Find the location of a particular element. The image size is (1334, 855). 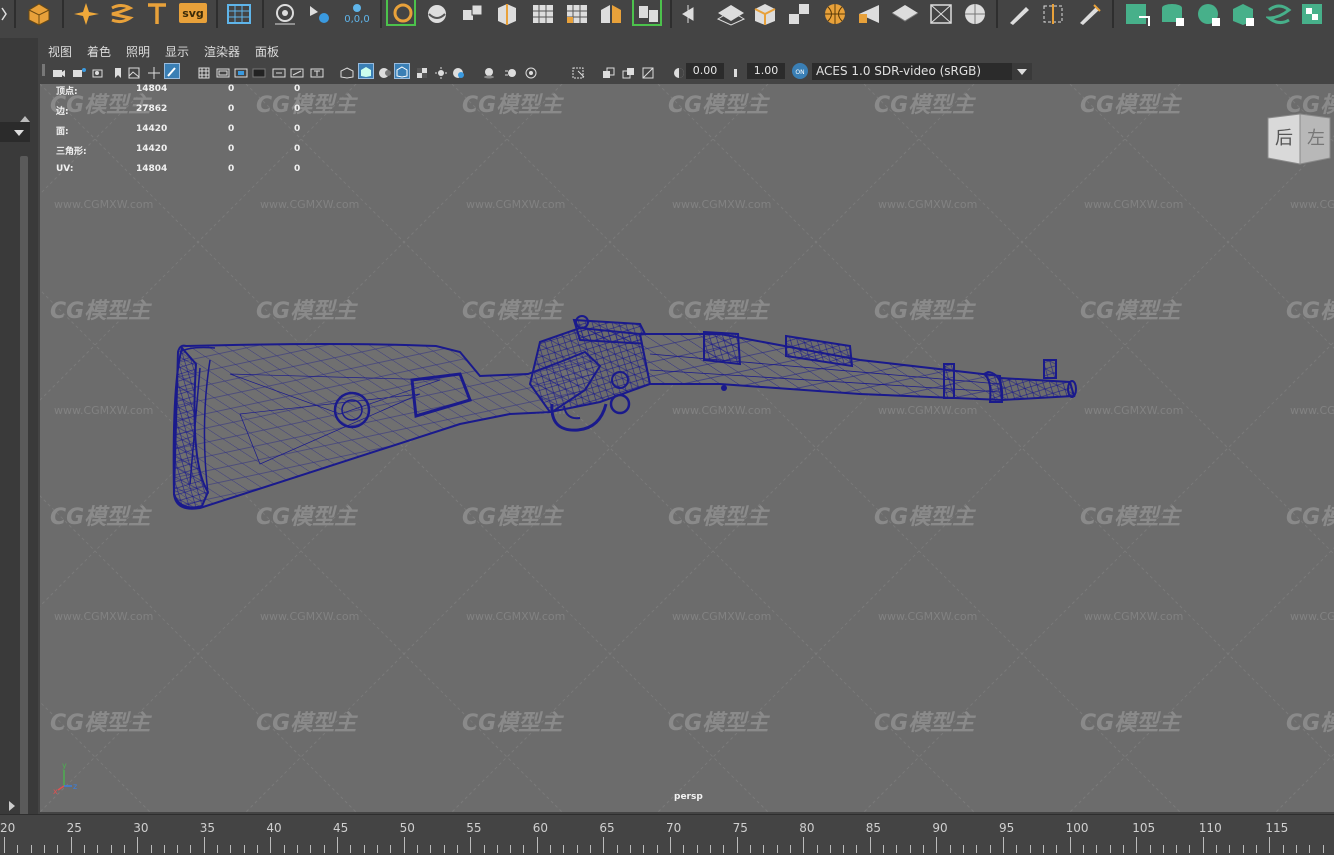

anti-alias-icon is located at coordinates (530, 71).